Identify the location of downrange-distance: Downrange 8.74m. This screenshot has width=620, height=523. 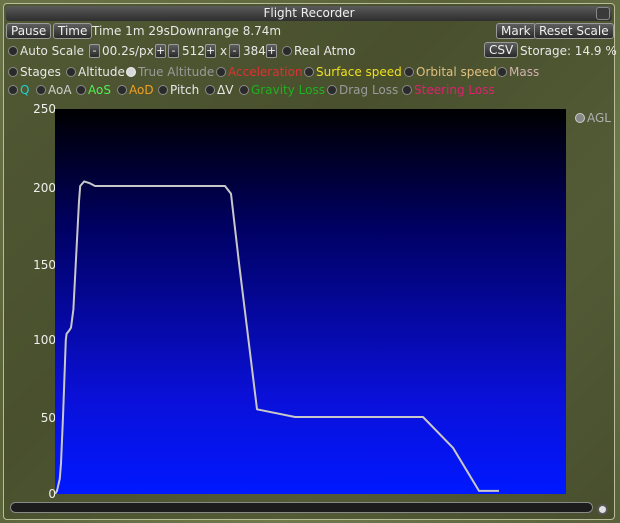
(226, 31).